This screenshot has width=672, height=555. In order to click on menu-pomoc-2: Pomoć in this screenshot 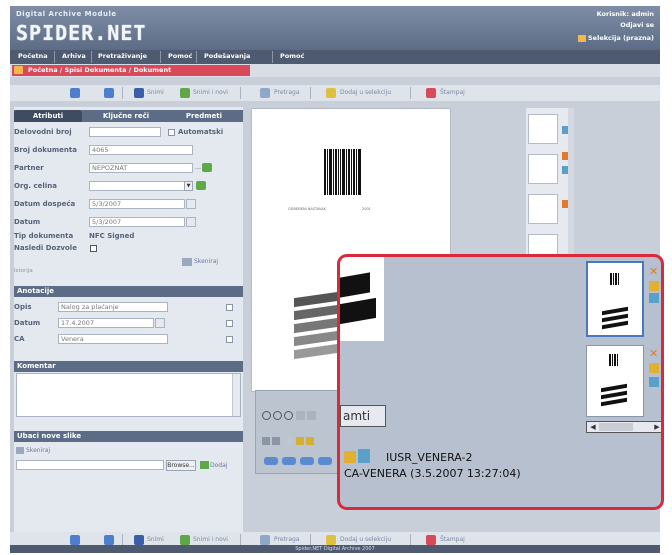, I will do `click(292, 56)`.